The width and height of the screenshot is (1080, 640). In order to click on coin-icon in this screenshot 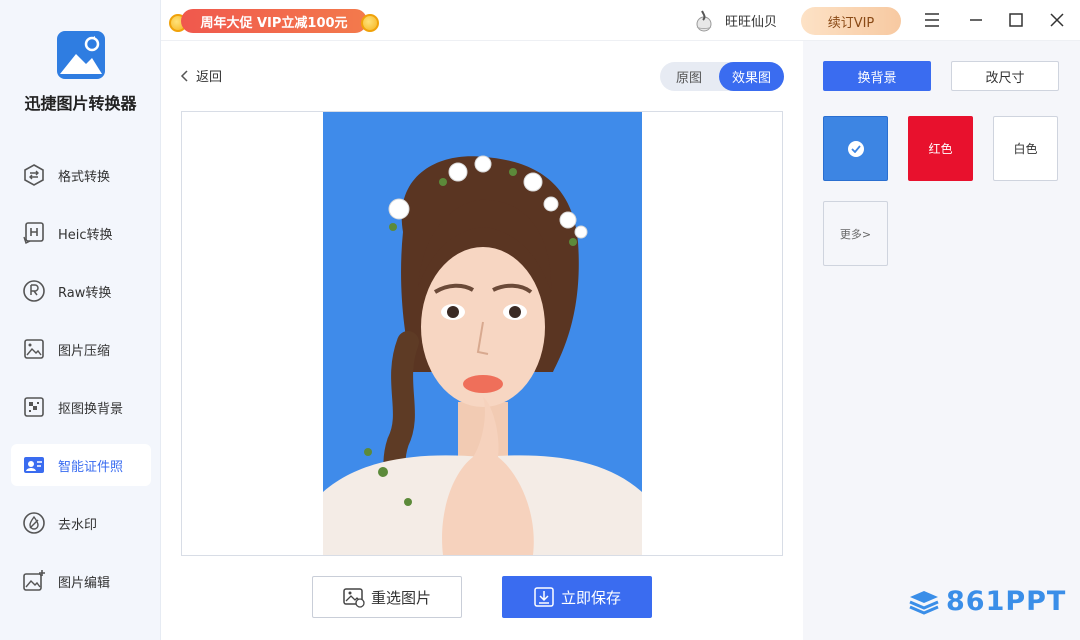, I will do `click(370, 23)`.